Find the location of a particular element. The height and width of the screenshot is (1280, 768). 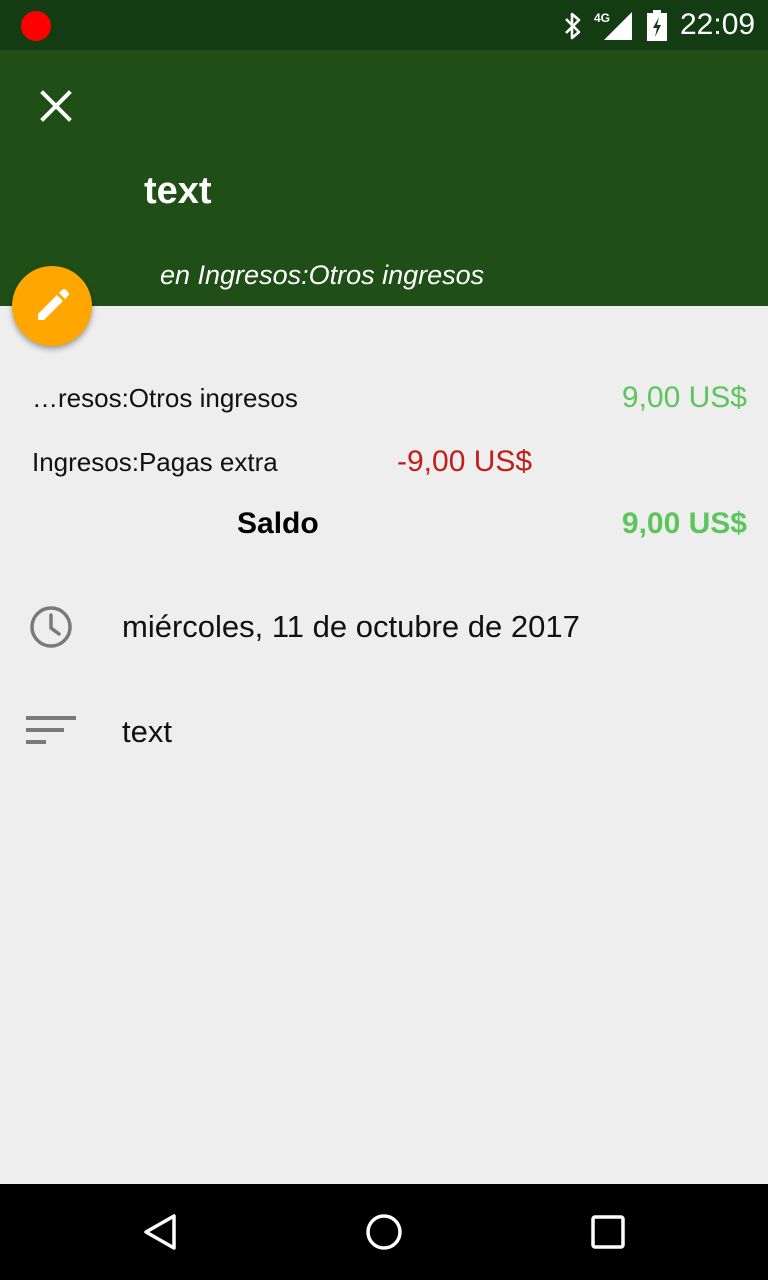

clock-icon is located at coordinates (51, 629).